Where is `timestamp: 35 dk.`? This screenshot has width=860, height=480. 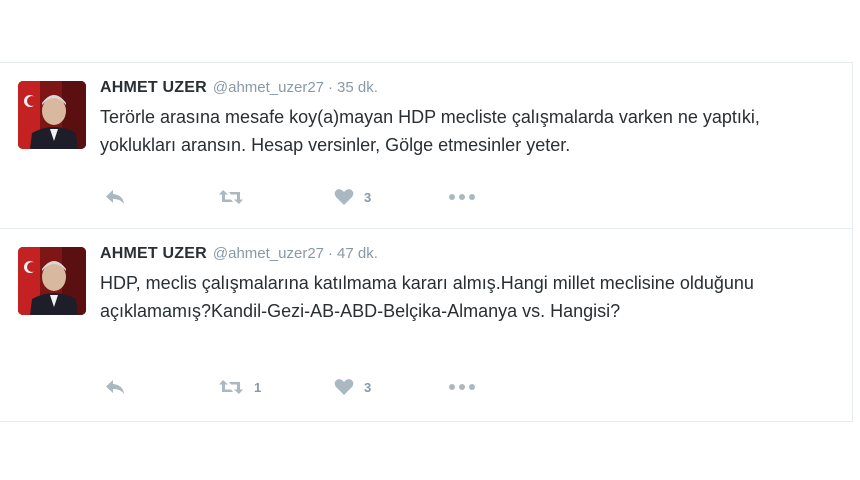
timestamp: 35 dk. is located at coordinates (357, 87).